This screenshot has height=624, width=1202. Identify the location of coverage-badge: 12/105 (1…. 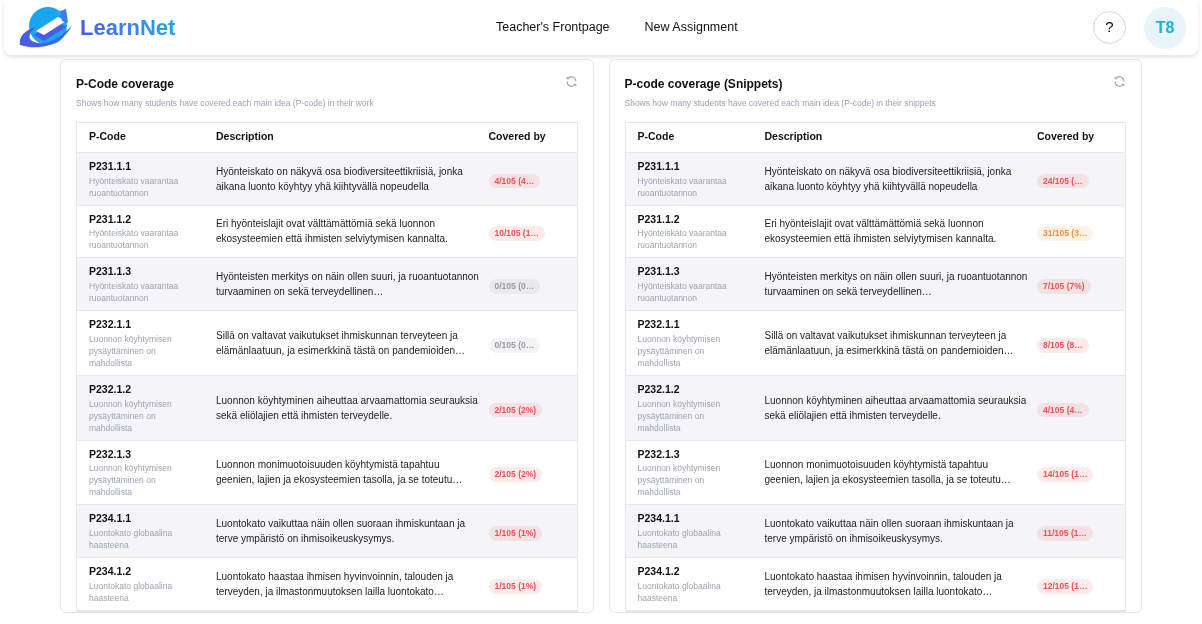
(1065, 586).